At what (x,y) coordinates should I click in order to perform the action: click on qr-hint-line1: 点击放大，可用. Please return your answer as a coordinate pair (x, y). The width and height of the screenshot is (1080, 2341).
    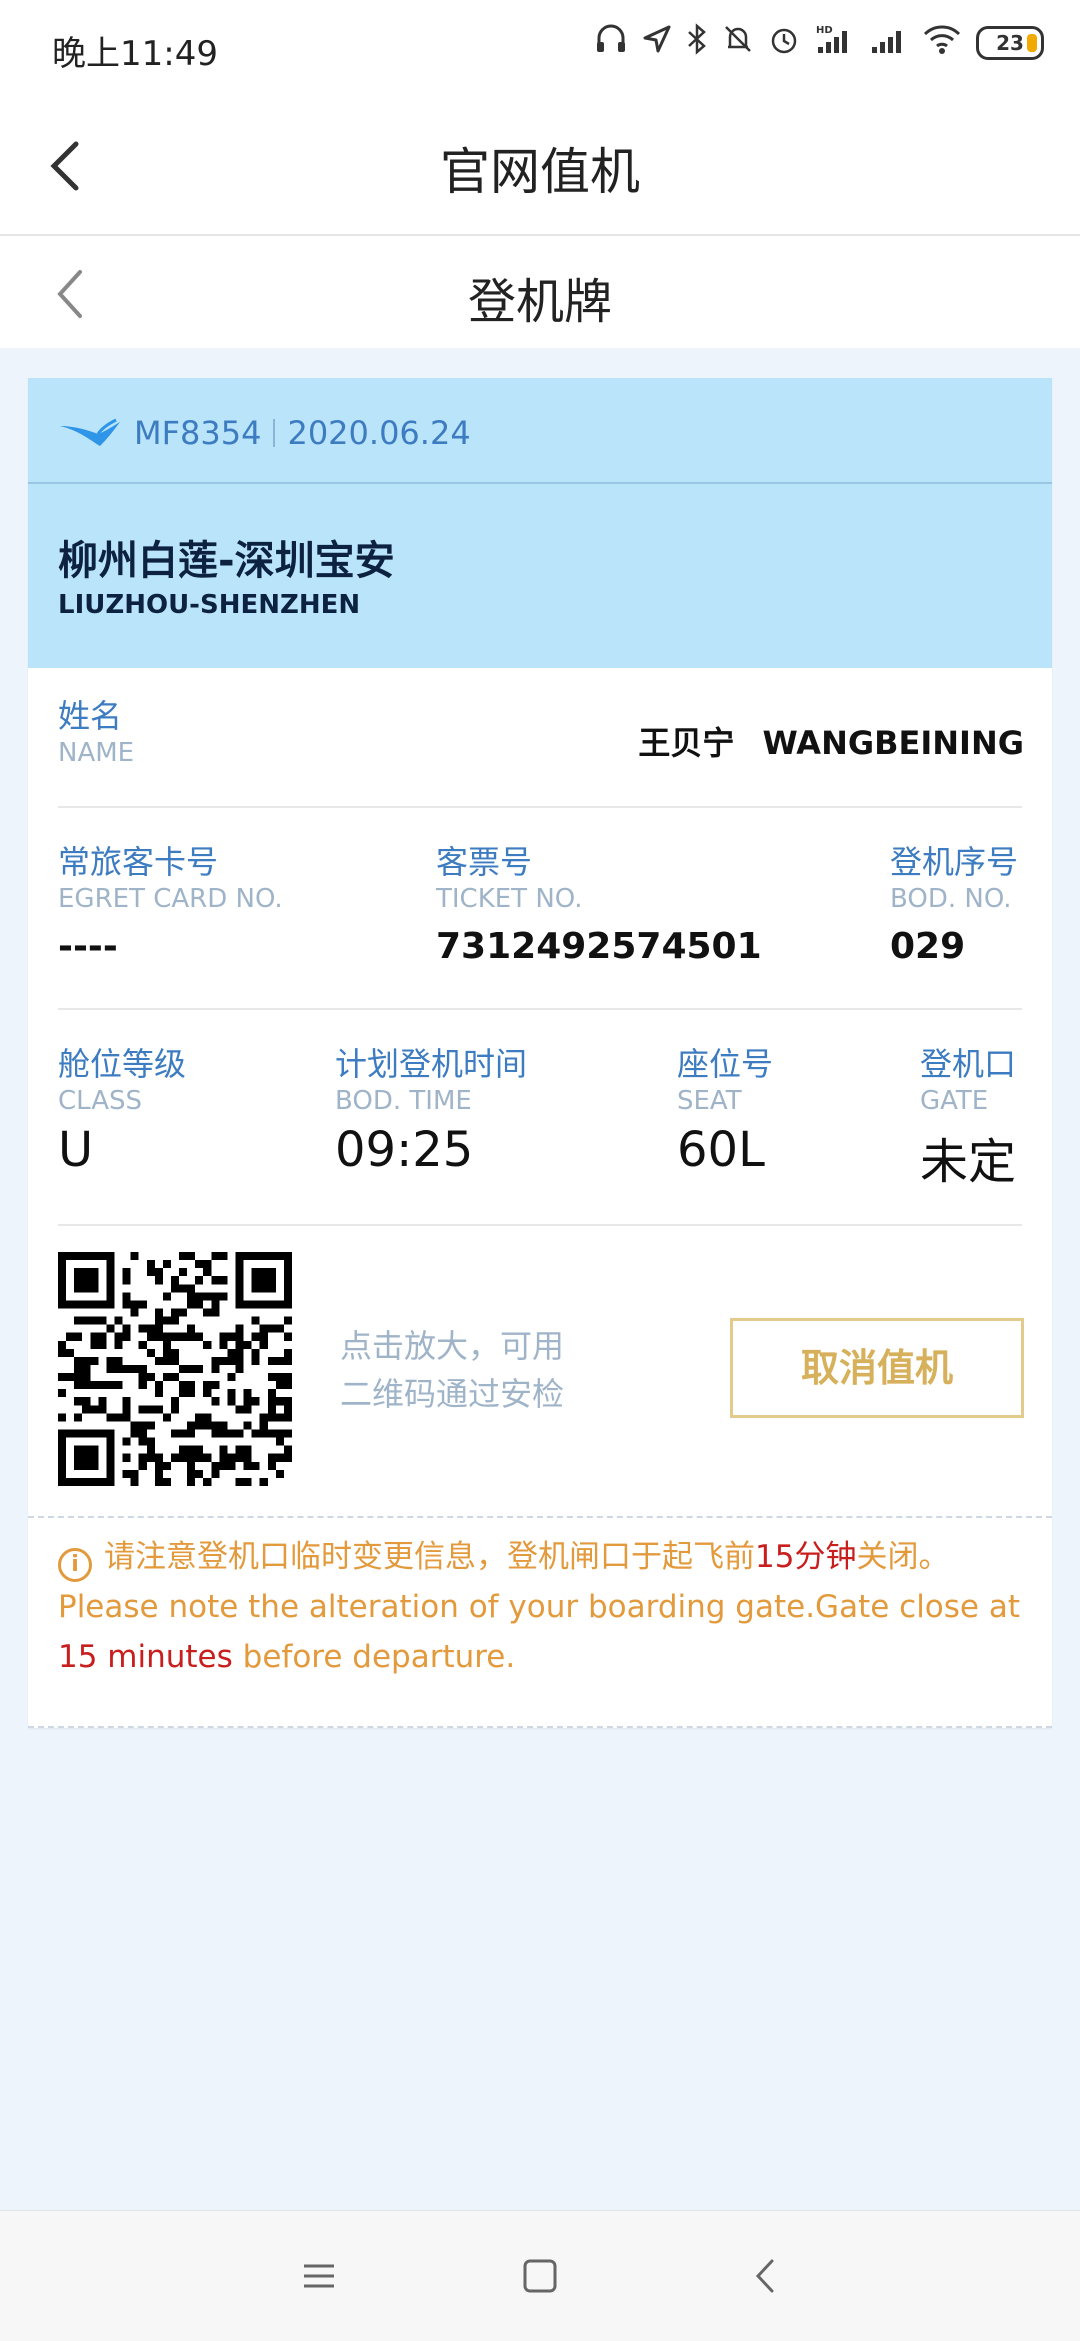
    Looking at the image, I should click on (452, 1346).